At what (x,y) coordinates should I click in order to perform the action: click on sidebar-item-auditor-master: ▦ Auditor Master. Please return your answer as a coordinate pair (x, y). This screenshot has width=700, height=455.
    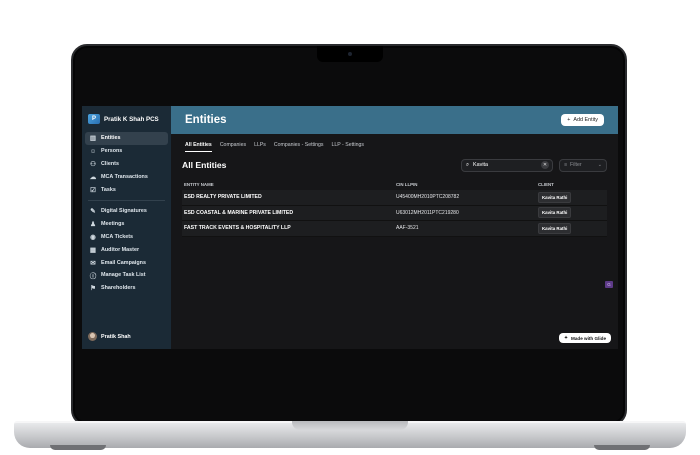
    Looking at the image, I should click on (126, 249).